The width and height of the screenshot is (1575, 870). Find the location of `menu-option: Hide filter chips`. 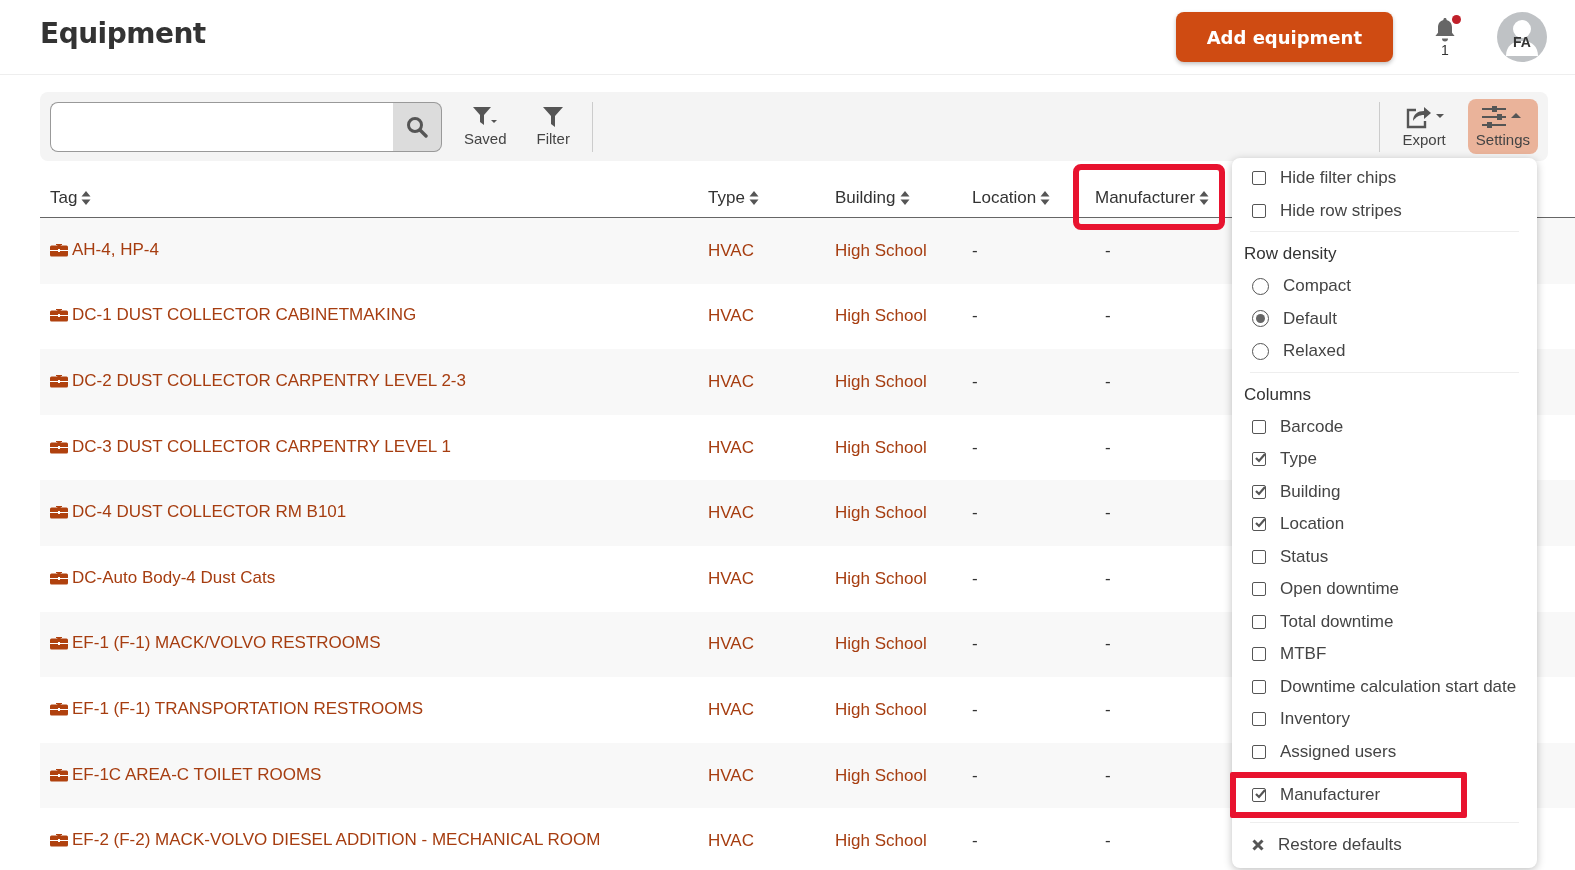

menu-option: Hide filter chips is located at coordinates (1384, 178).